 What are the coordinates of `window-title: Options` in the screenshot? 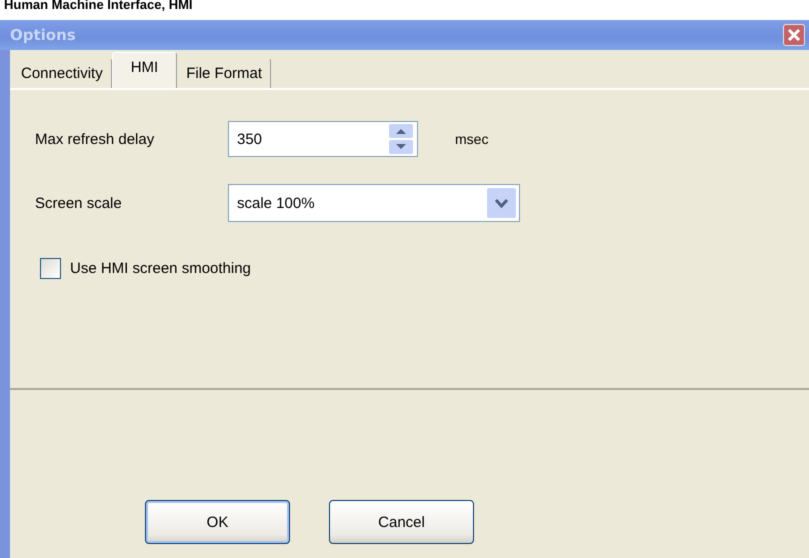 It's located at (43, 35).